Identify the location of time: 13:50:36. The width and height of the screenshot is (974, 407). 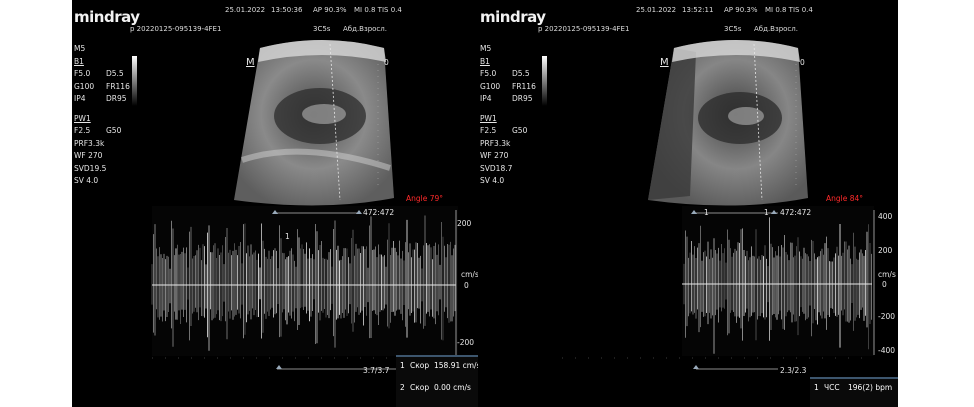
(287, 10).